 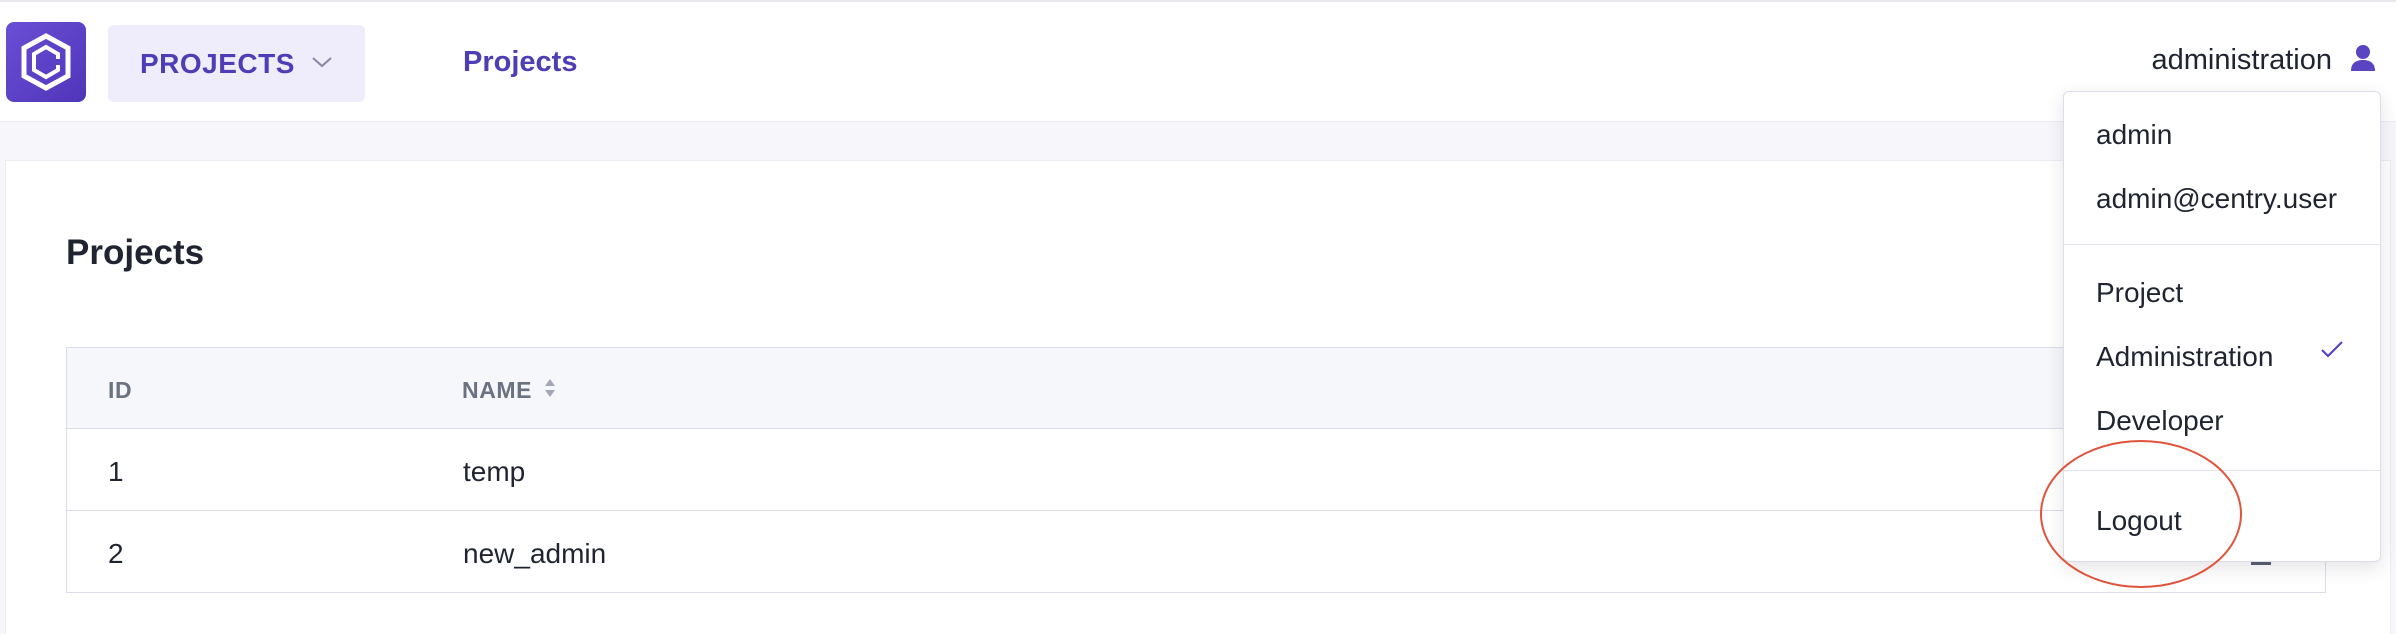 I want to click on logout-button: Logout, so click(x=2139, y=521).